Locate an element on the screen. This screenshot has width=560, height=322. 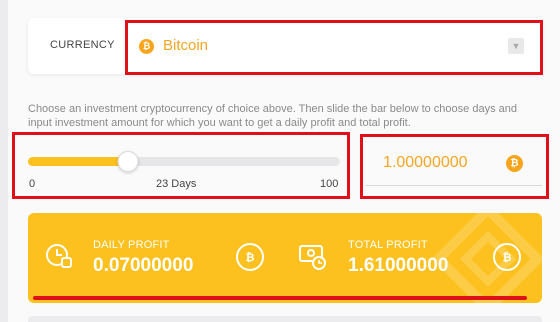
slider-max-label: 100 is located at coordinates (329, 184).